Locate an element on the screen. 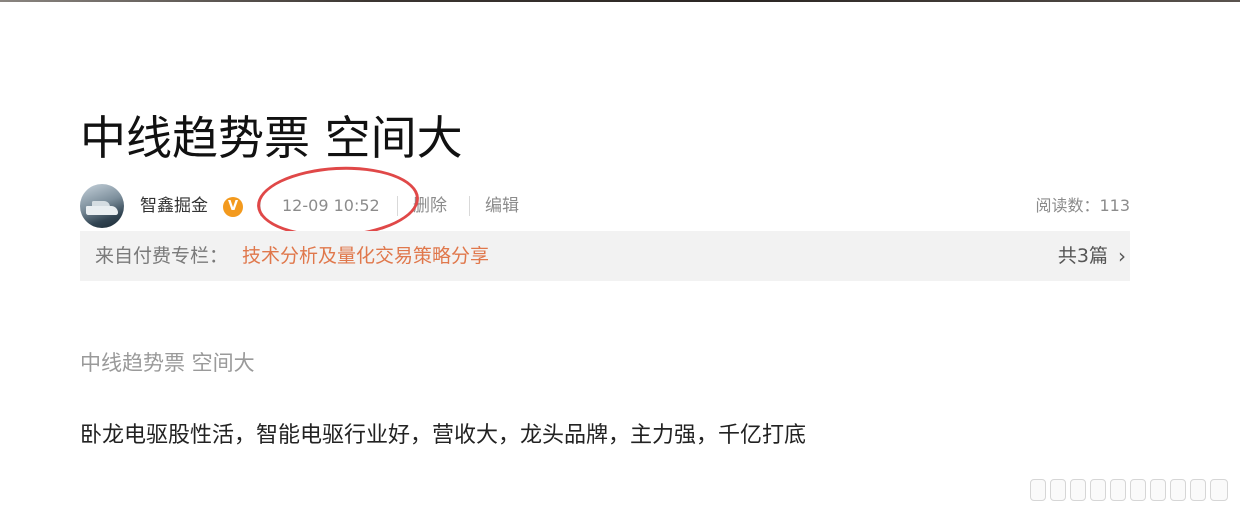 This screenshot has height=519, width=1240. article-meta: 智鑫掘金 V 12-09 10:52 删除 编辑 阅读数：113 is located at coordinates (605, 206).